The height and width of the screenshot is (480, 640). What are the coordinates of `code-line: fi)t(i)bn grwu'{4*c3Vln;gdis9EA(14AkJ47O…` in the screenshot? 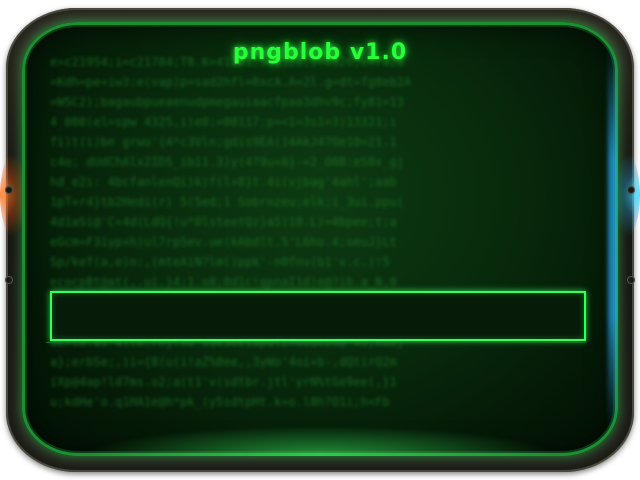 It's located at (223, 142).